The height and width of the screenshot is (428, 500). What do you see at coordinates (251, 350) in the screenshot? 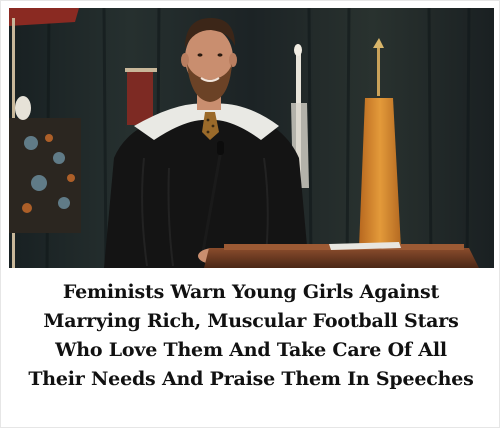
I see `headline-line: Who Love Them And Take Care Of All` at bounding box center [251, 350].